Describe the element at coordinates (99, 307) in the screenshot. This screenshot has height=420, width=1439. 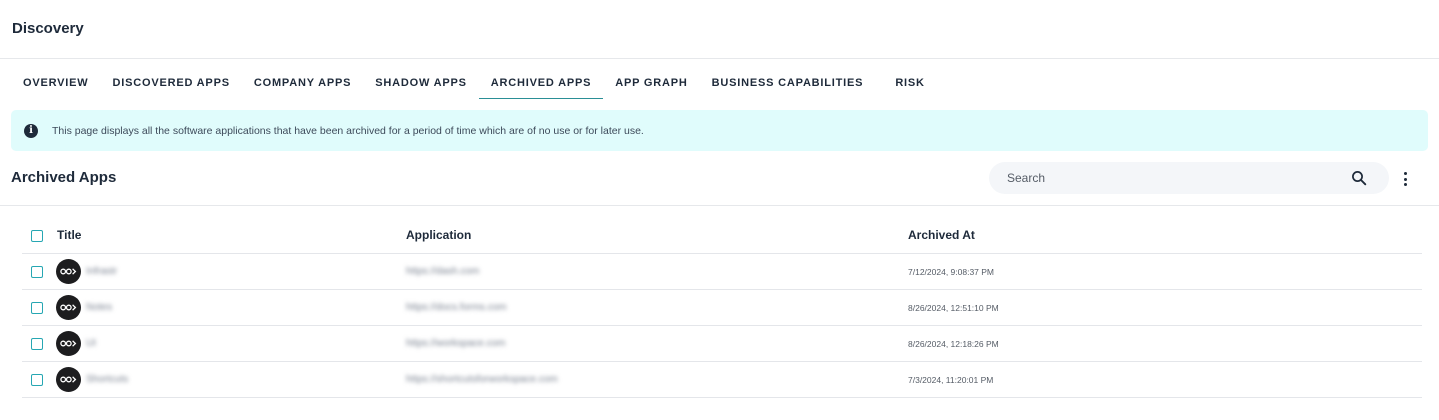
I see `app-title: Notes` at that location.